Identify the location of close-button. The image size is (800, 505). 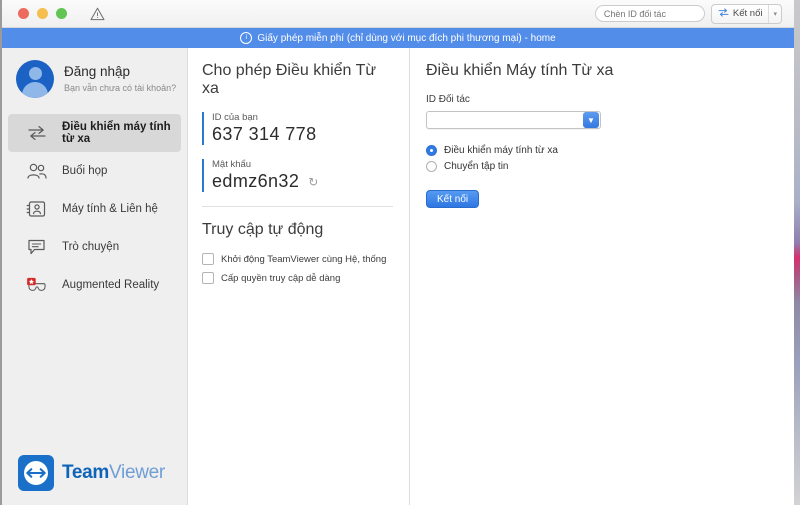
(23, 13).